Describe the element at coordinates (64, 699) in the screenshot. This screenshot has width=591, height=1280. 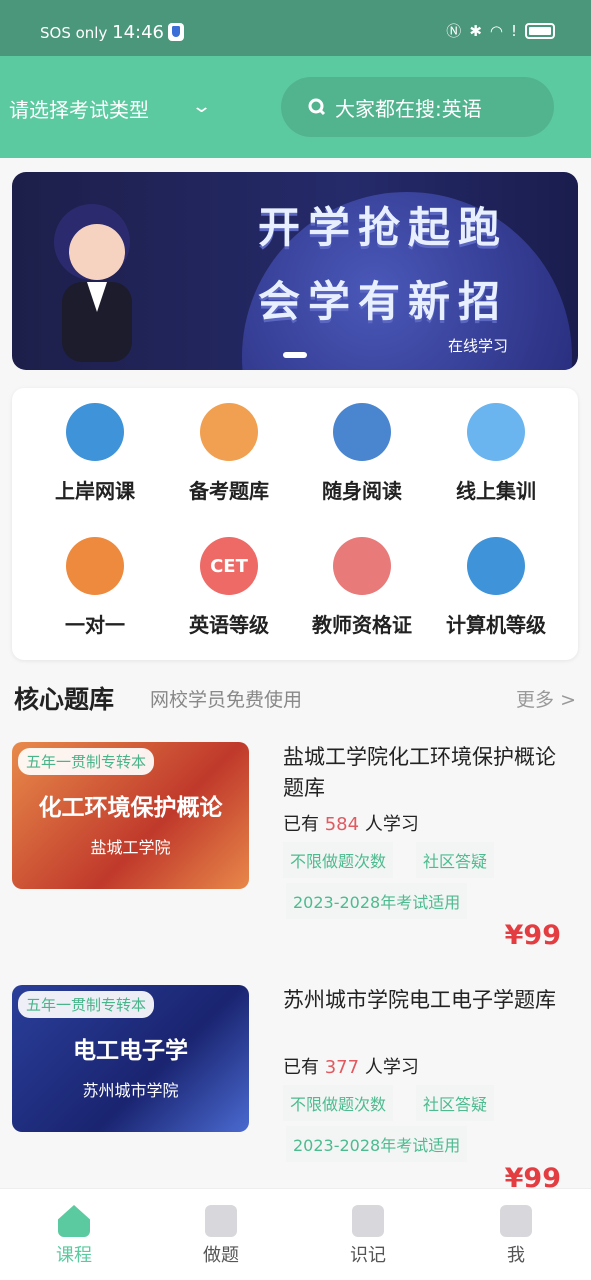
I see `section-title: 核心题库` at that location.